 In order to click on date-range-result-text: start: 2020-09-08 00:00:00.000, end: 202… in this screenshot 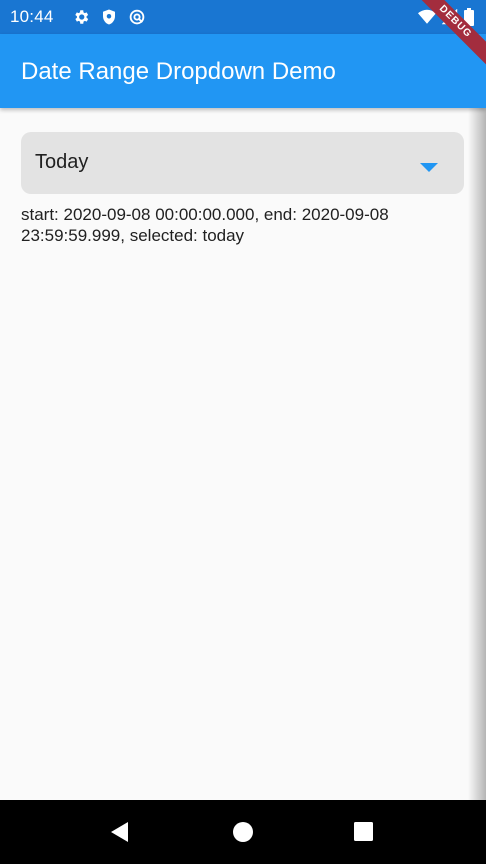, I will do `click(205, 225)`.